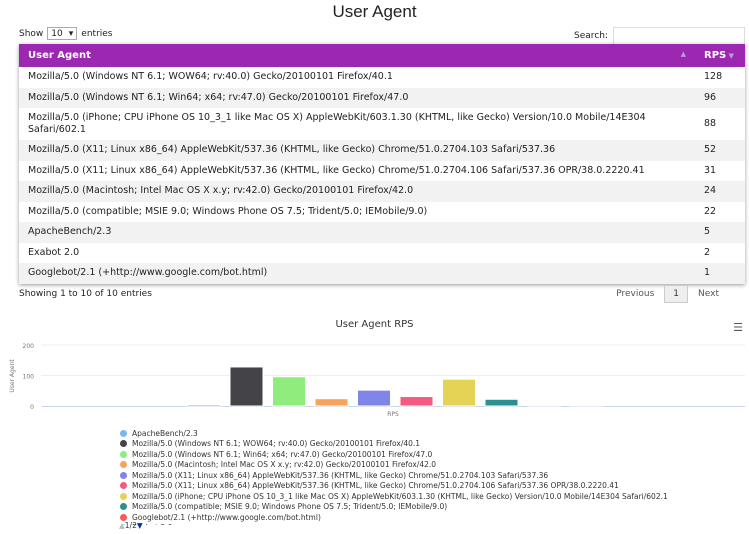  What do you see at coordinates (29, 346) in the screenshot?
I see `y-tick-label: 200` at bounding box center [29, 346].